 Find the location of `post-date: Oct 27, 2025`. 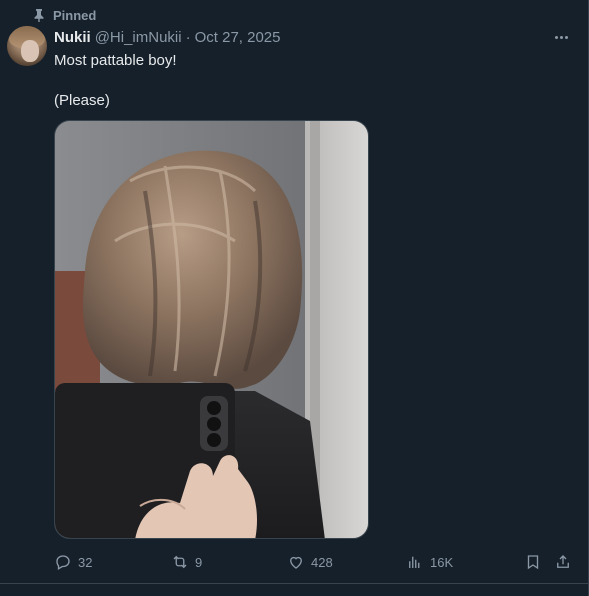

post-date: Oct 27, 2025 is located at coordinates (238, 37).